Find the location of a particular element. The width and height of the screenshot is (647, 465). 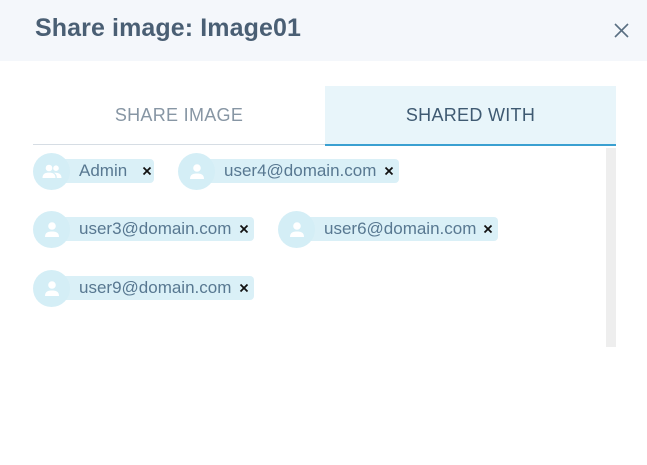

chip-label: user9@domain.com is located at coordinates (155, 287).